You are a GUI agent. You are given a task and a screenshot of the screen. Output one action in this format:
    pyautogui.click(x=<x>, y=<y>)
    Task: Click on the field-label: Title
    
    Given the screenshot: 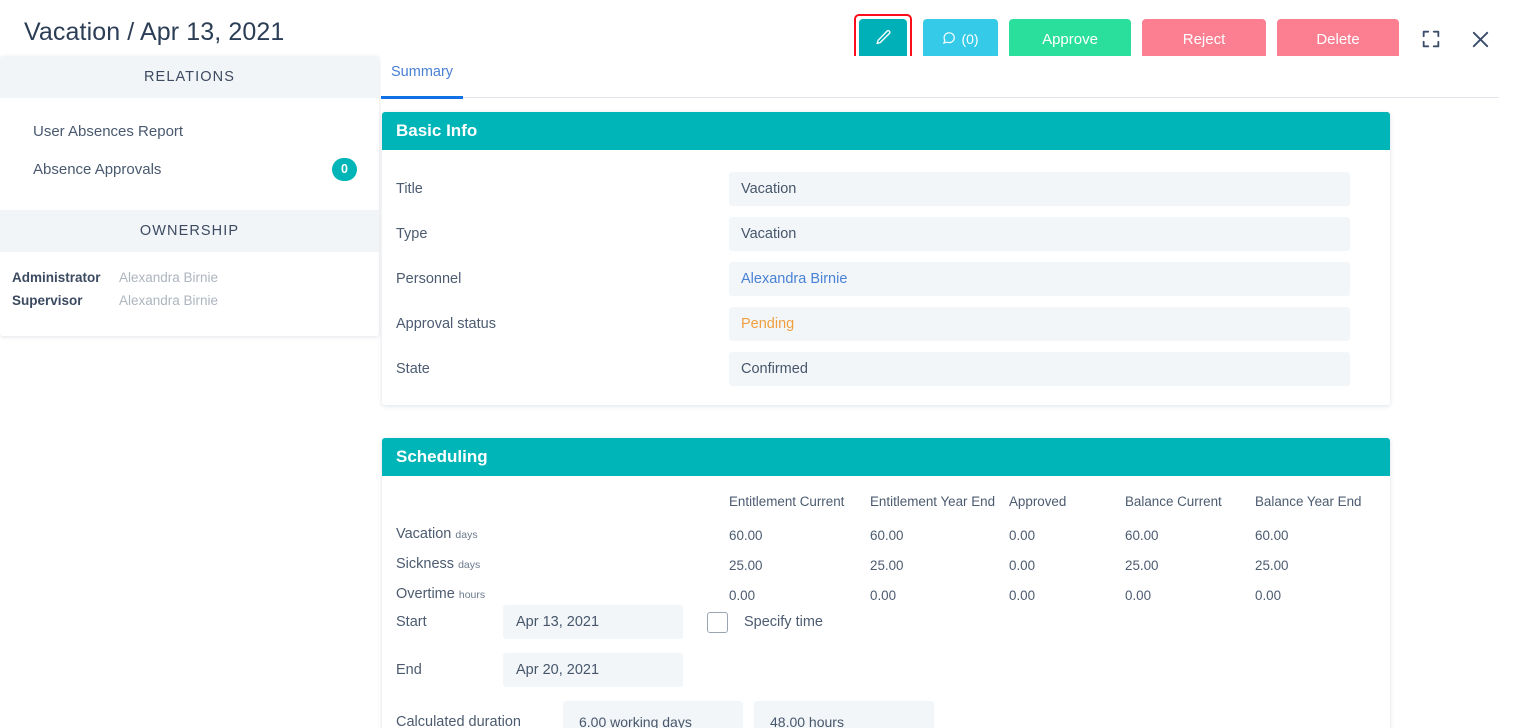 What is the action you would take?
    pyautogui.click(x=409, y=188)
    